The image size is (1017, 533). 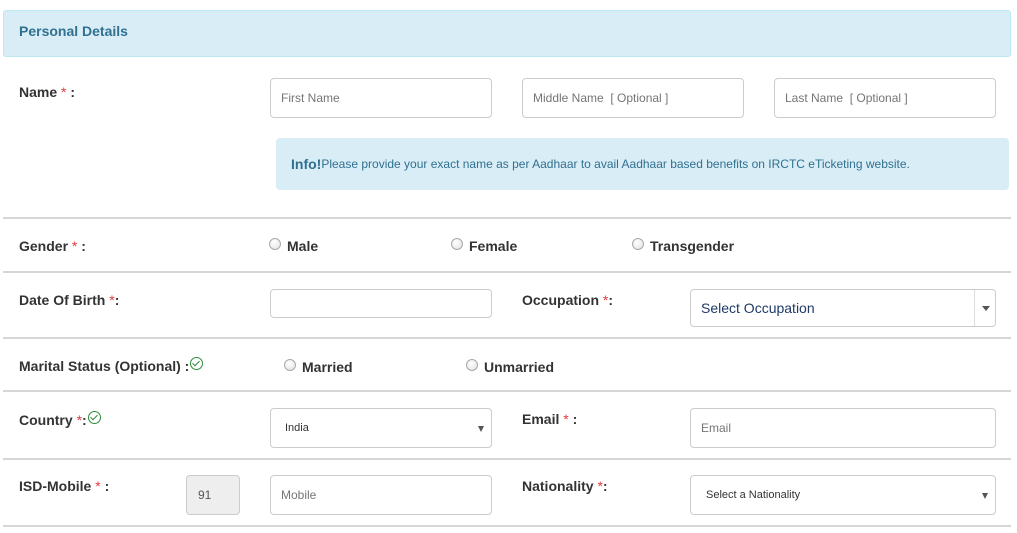 I want to click on marital-radio-married: Married, so click(x=318, y=367).